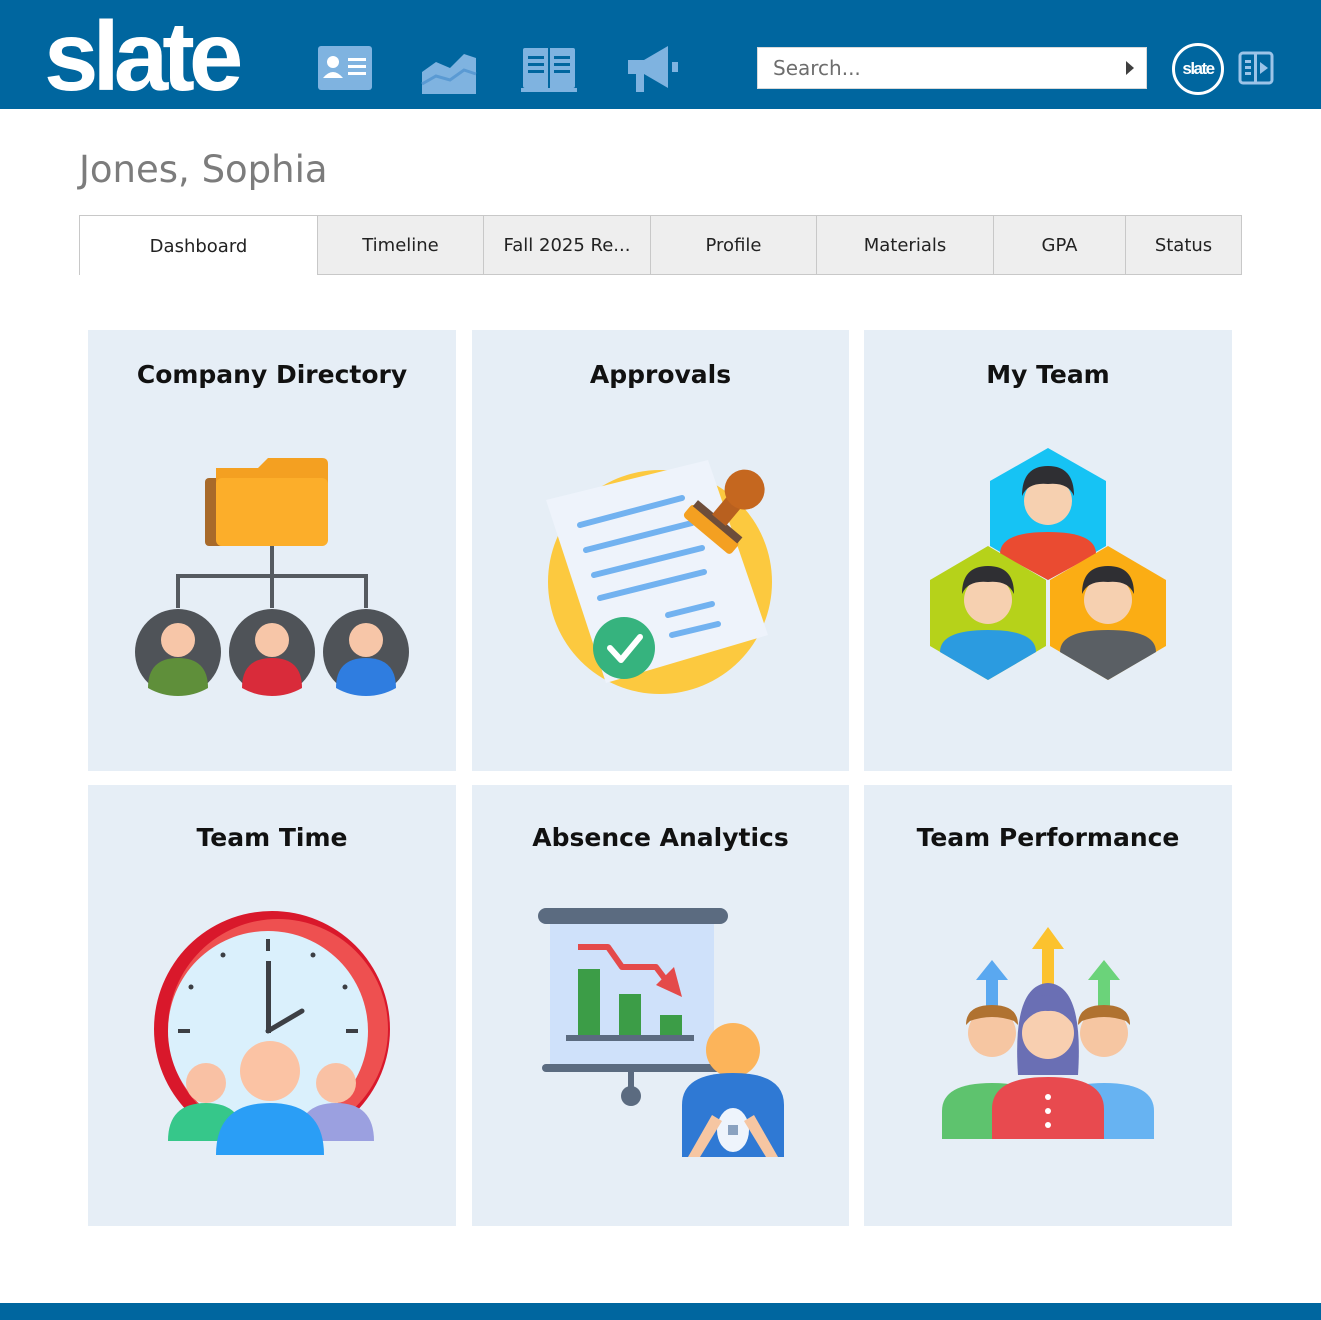  What do you see at coordinates (1048, 837) in the screenshot?
I see `card-title: Team Performance` at bounding box center [1048, 837].